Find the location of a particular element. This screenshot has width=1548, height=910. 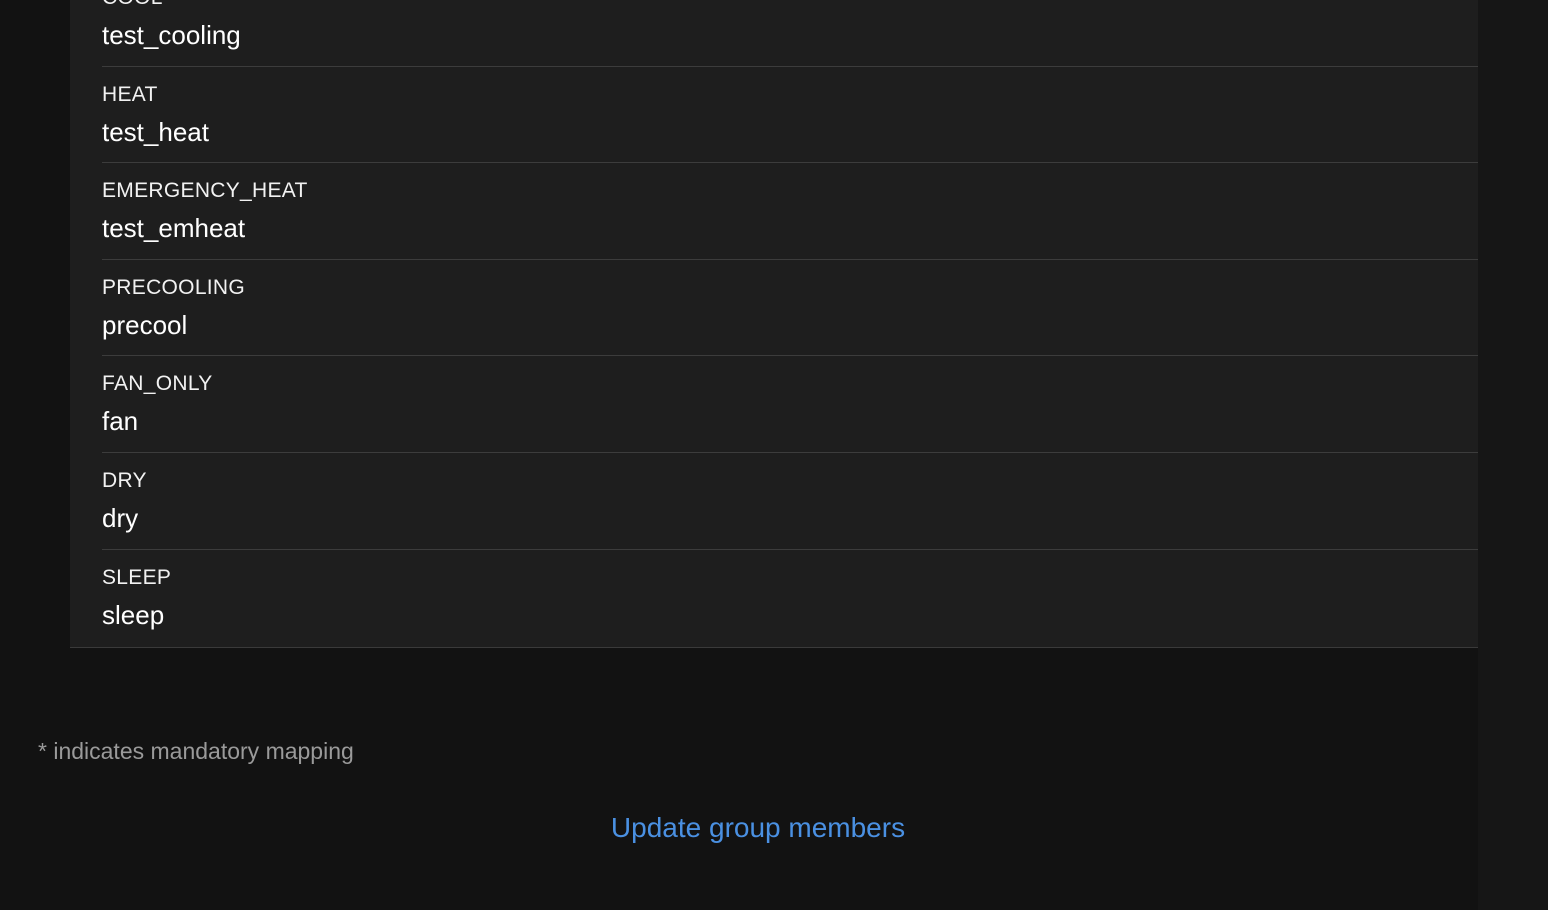

mapping-key: EMERGENCY_HEAT is located at coordinates (205, 191).